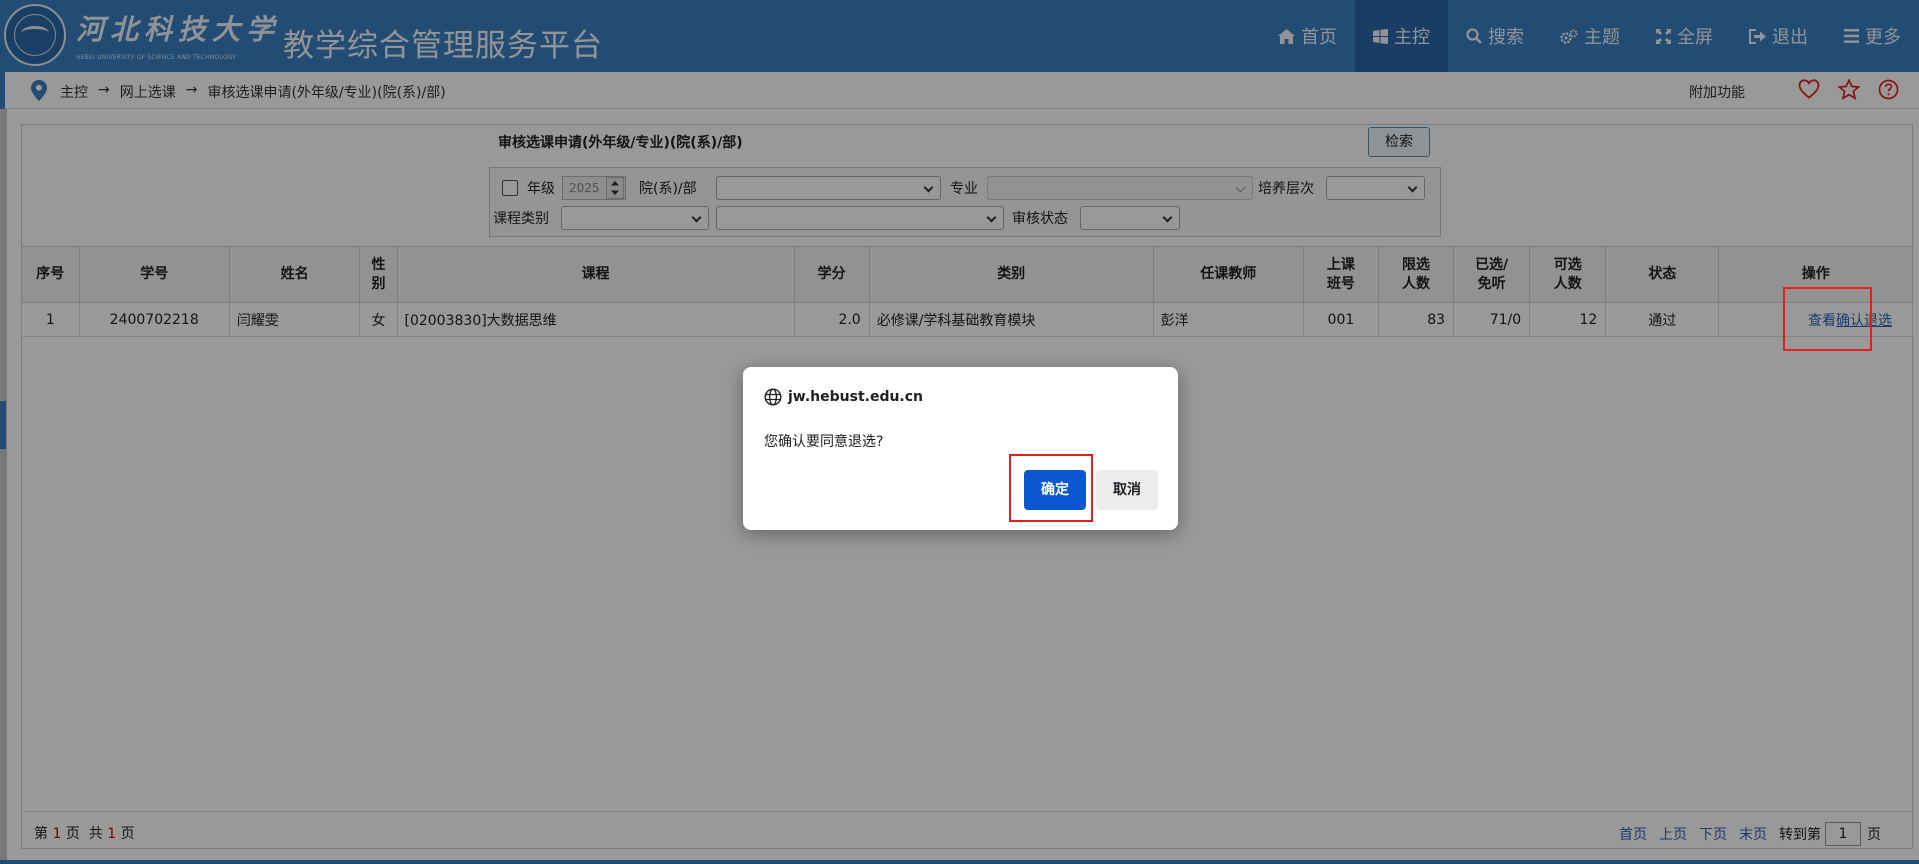 This screenshot has width=1919, height=864. I want to click on dialog-host: jw.hebust.edu.cn, so click(856, 397).